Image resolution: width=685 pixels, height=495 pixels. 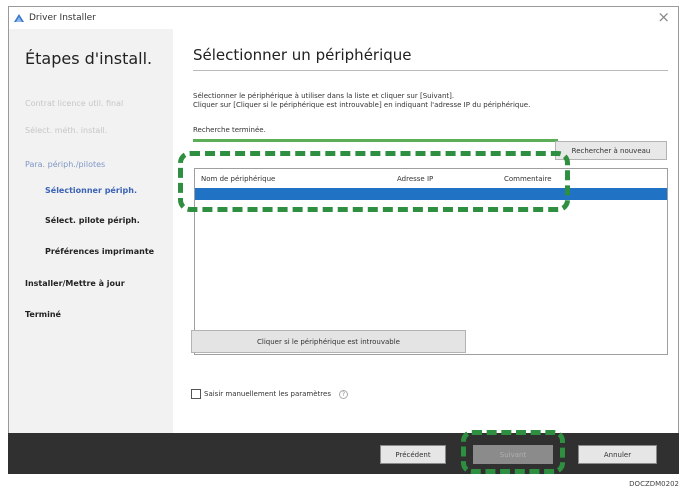 I want to click on close-icon: ×, so click(x=663, y=17).